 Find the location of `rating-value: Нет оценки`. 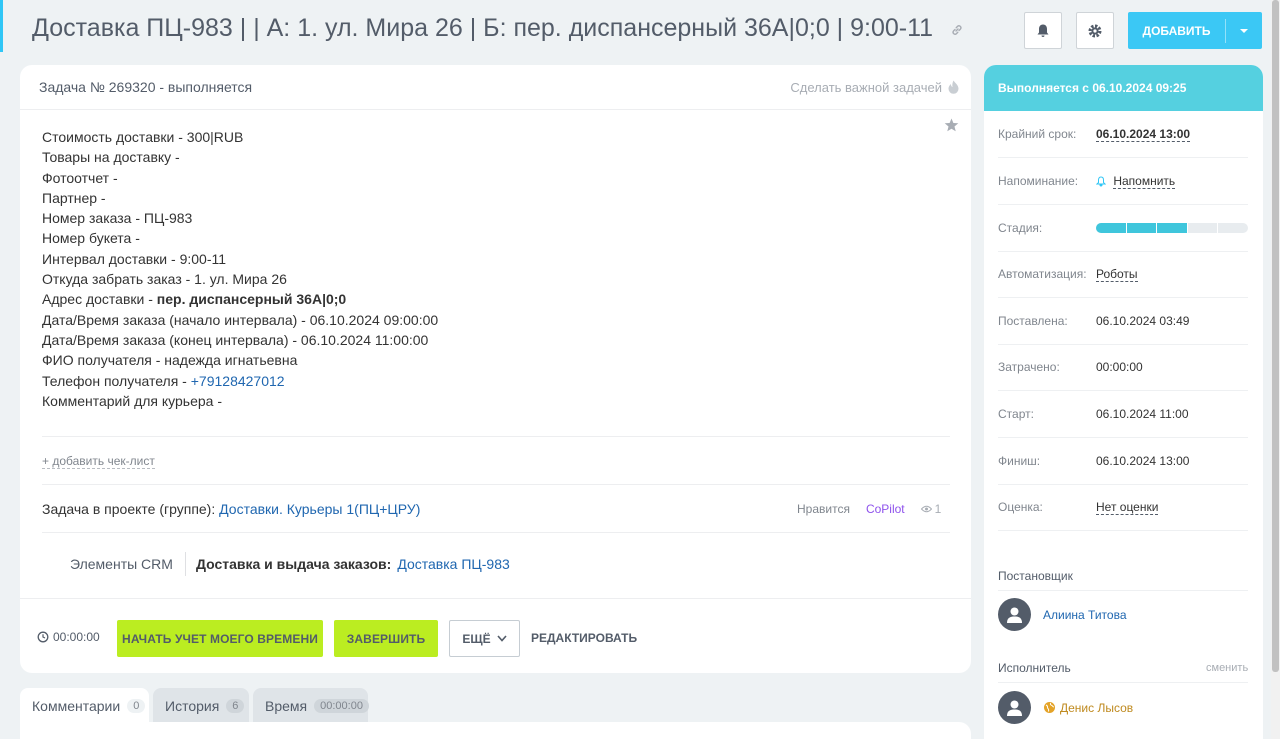

rating-value: Нет оценки is located at coordinates (1127, 507).